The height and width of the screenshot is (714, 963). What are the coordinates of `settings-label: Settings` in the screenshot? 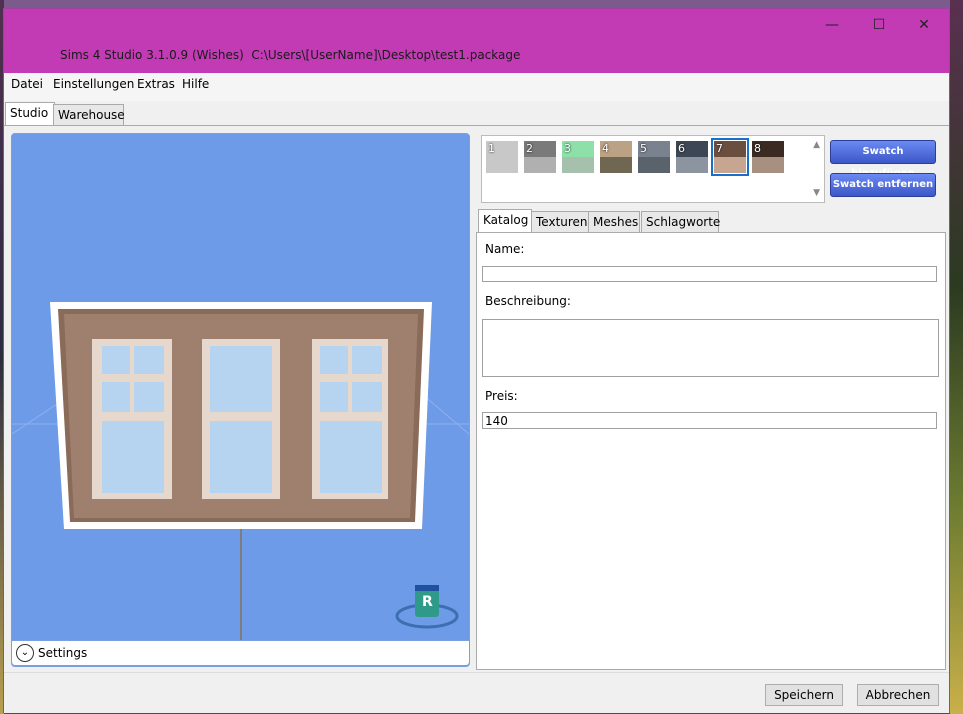 It's located at (63, 653).